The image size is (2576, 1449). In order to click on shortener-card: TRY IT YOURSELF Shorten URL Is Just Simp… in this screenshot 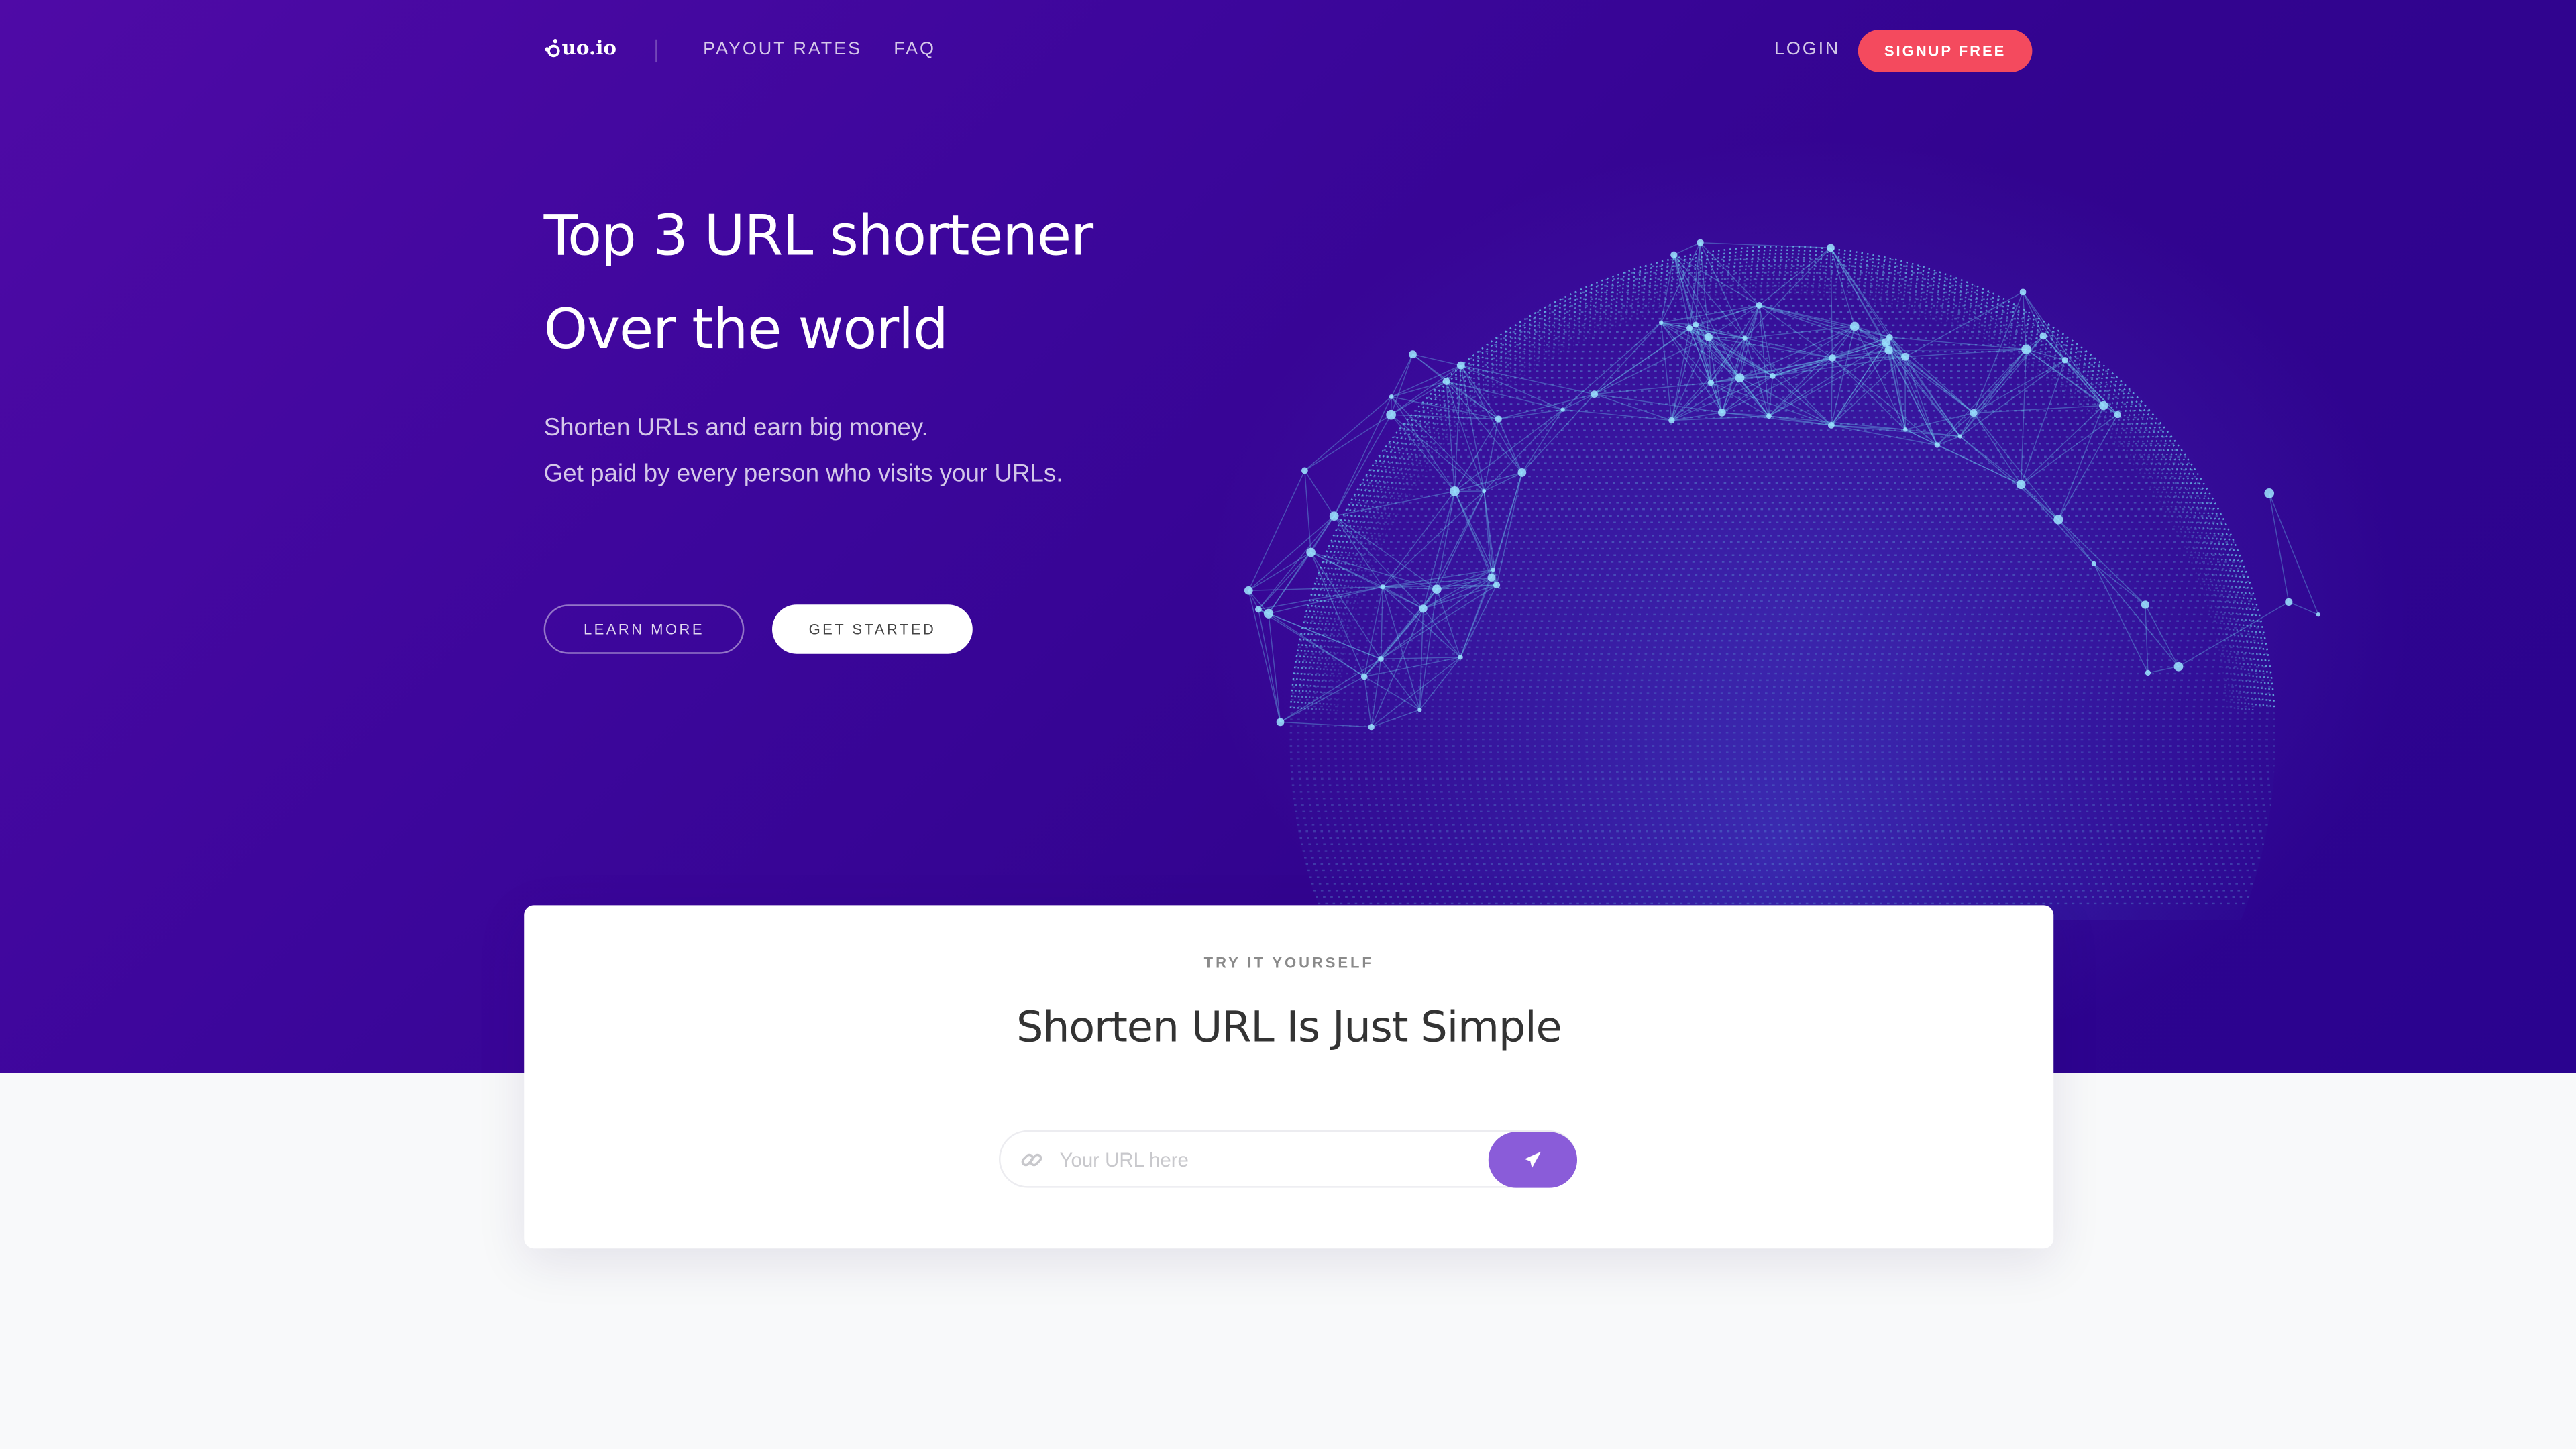, I will do `click(1289, 1077)`.